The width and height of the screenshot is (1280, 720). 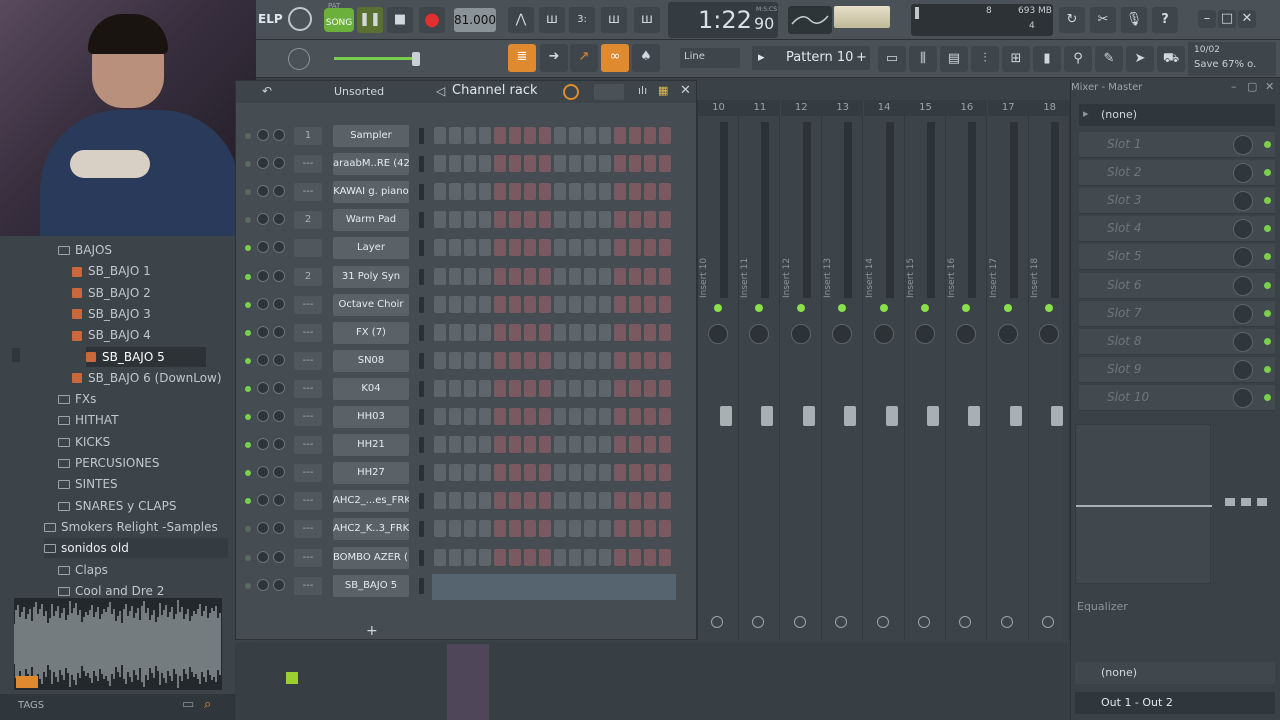 What do you see at coordinates (554, 587) in the screenshot?
I see `empty-pattern-area` at bounding box center [554, 587].